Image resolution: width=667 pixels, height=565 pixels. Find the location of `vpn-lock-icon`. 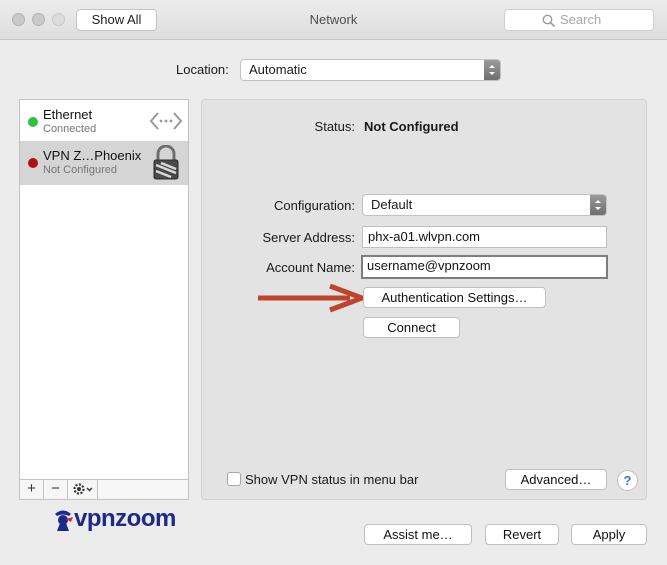

vpn-lock-icon is located at coordinates (166, 162).